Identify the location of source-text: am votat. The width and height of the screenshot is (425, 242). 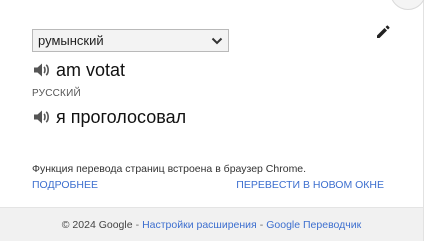
(91, 70).